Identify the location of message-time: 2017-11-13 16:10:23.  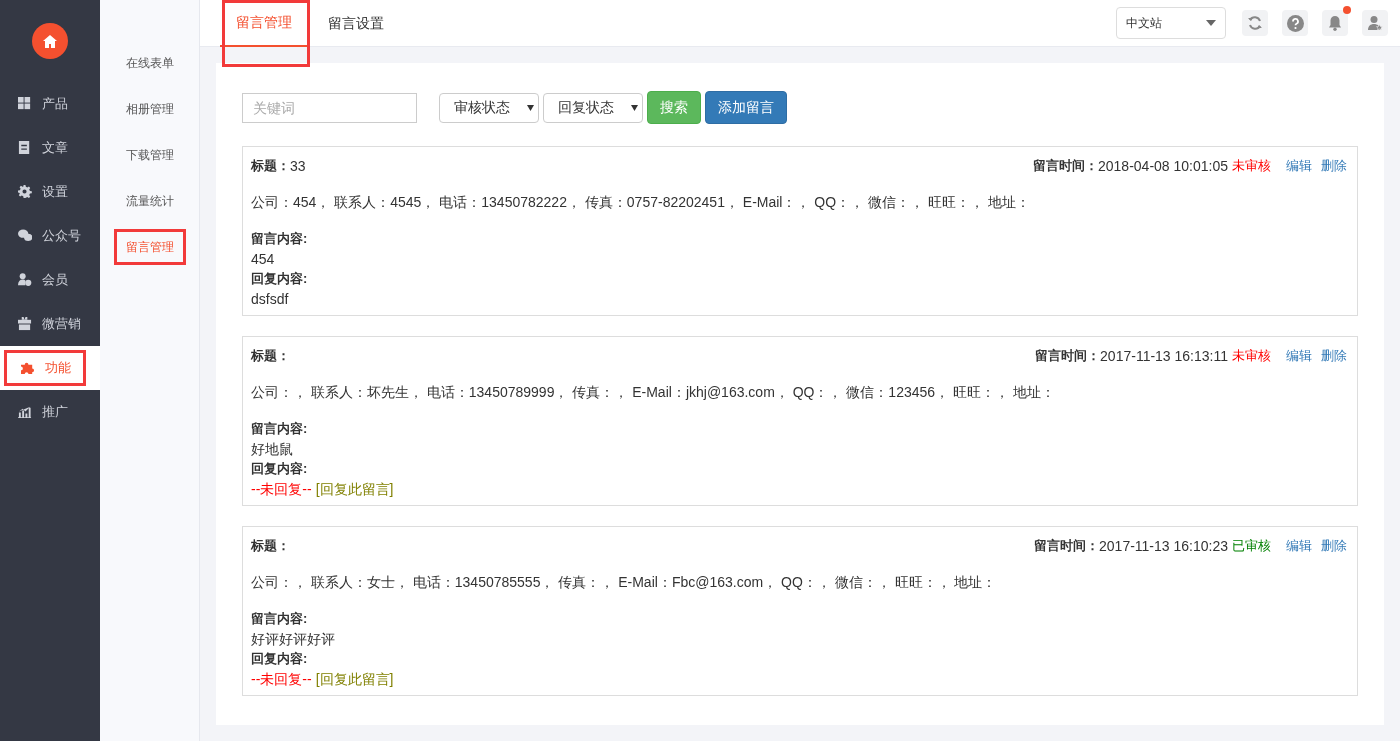
(1163, 546).